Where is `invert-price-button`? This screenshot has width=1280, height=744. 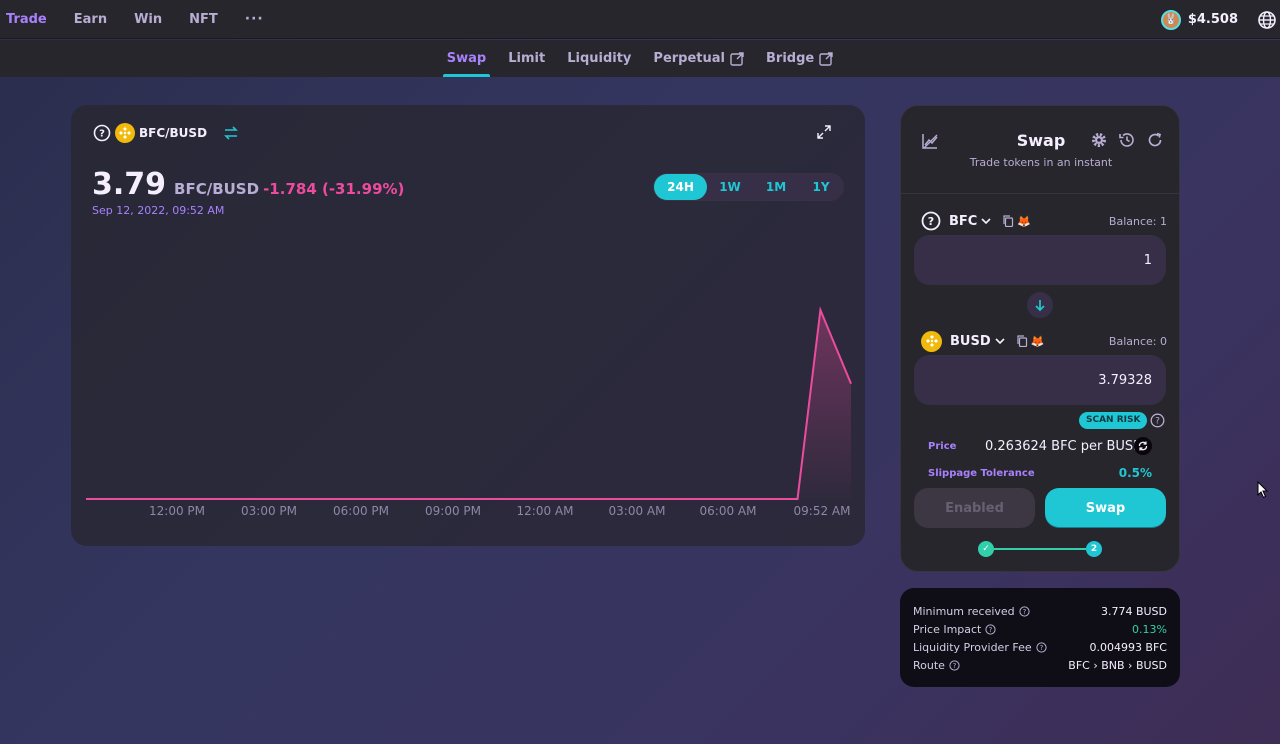 invert-price-button is located at coordinates (1143, 446).